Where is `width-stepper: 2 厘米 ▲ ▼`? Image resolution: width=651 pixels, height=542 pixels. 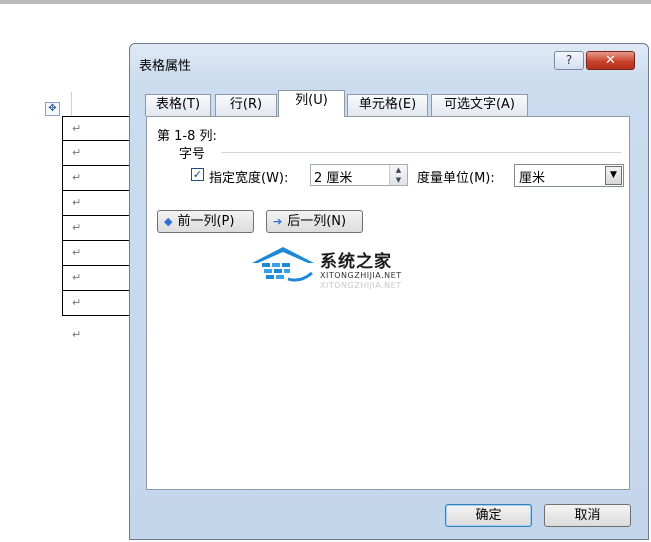
width-stepper: 2 厘米 ▲ ▼ is located at coordinates (359, 175).